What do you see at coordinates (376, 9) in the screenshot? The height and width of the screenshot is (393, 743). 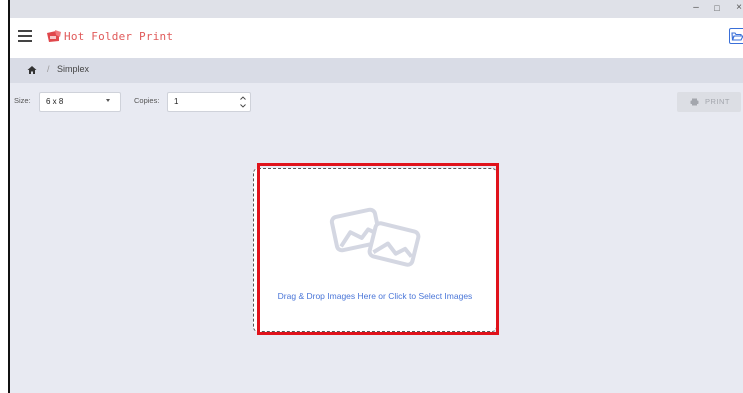 I see `window-titlebar: – □ ×` at bounding box center [376, 9].